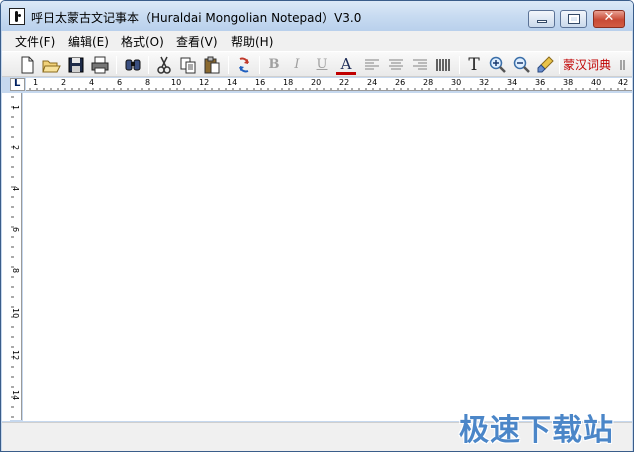 The image size is (634, 452). I want to click on menu-bar: 文件(F) 编辑(E) 格式(O) 查看(V) 帮助(H), so click(317, 41).